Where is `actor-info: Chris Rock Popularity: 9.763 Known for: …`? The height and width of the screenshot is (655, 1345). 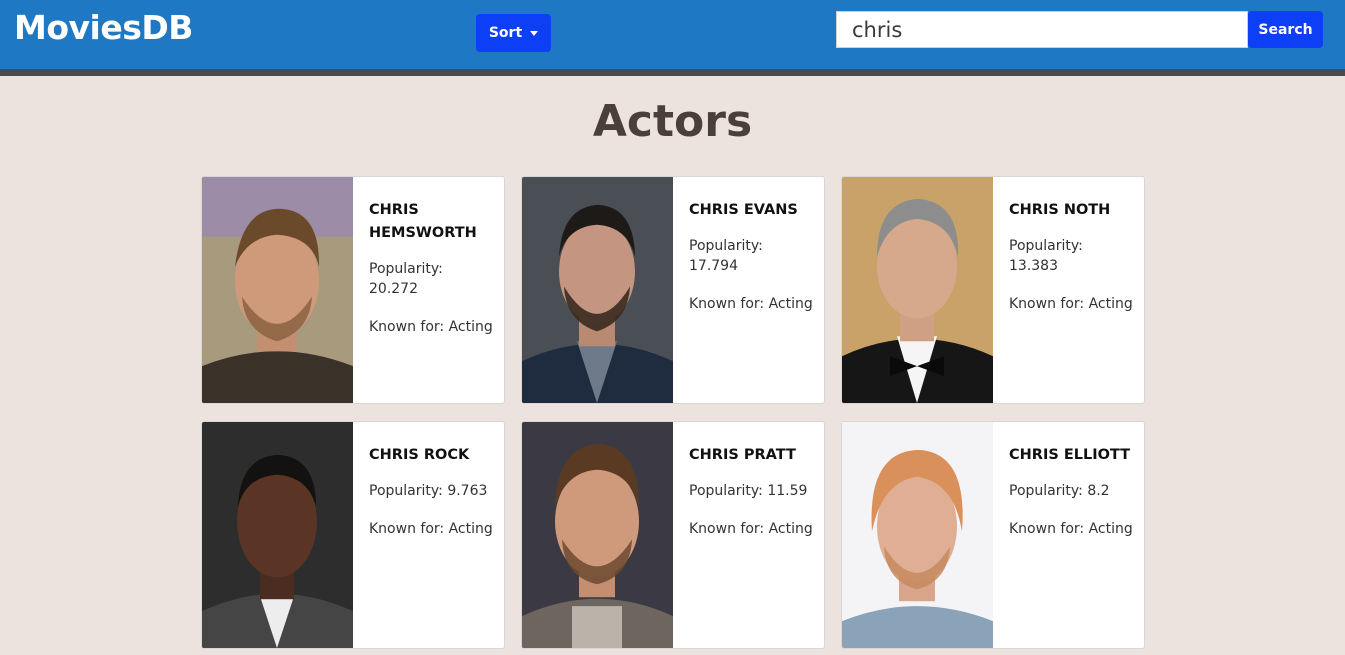 actor-info: Chris Rock Popularity: 9.763 Known for: … is located at coordinates (428, 535).